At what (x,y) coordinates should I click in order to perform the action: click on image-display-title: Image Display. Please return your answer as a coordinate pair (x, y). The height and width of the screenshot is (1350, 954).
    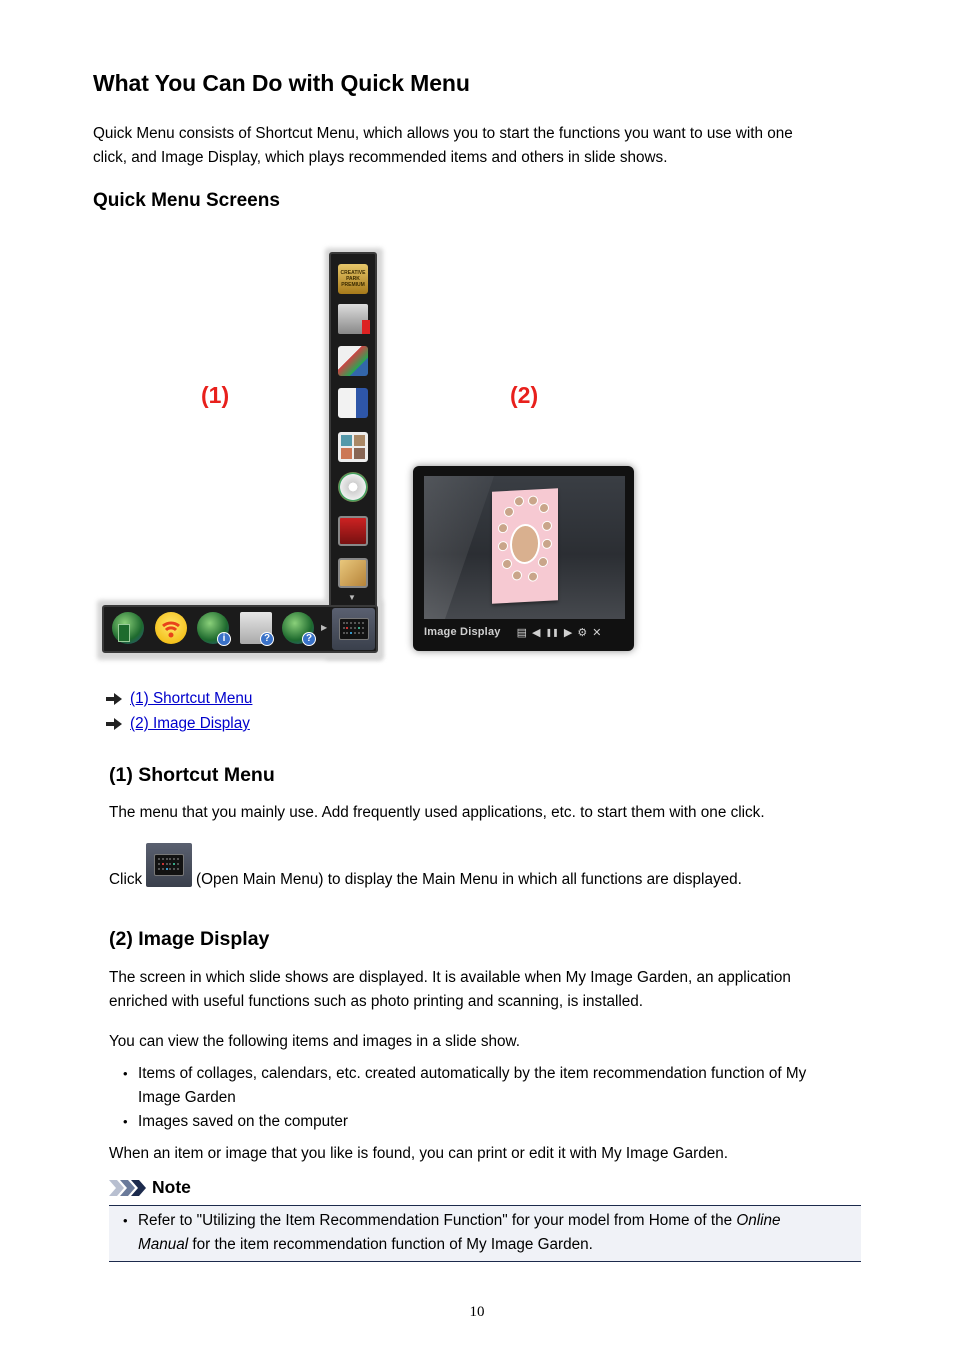
    Looking at the image, I should click on (462, 632).